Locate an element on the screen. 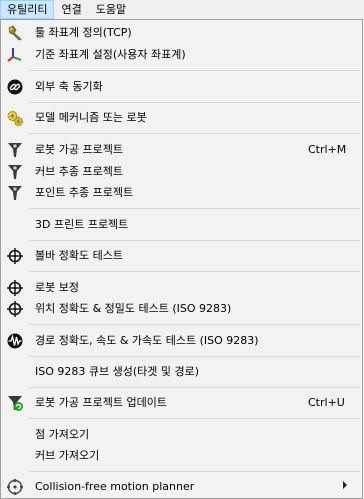 The width and height of the screenshot is (364, 499). menu-item-3d-print-project: 3D 프린트 프로젝트 is located at coordinates (181, 225).